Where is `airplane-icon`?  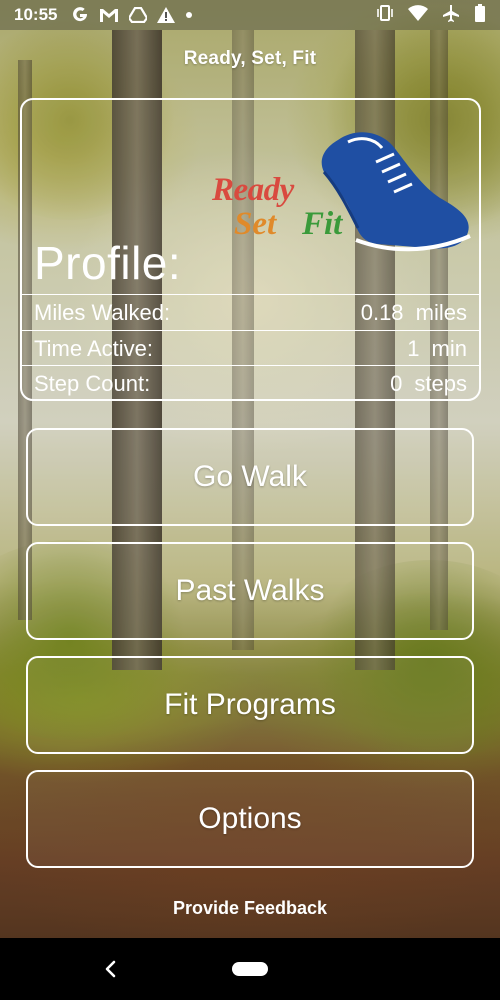
airplane-icon is located at coordinates (451, 15).